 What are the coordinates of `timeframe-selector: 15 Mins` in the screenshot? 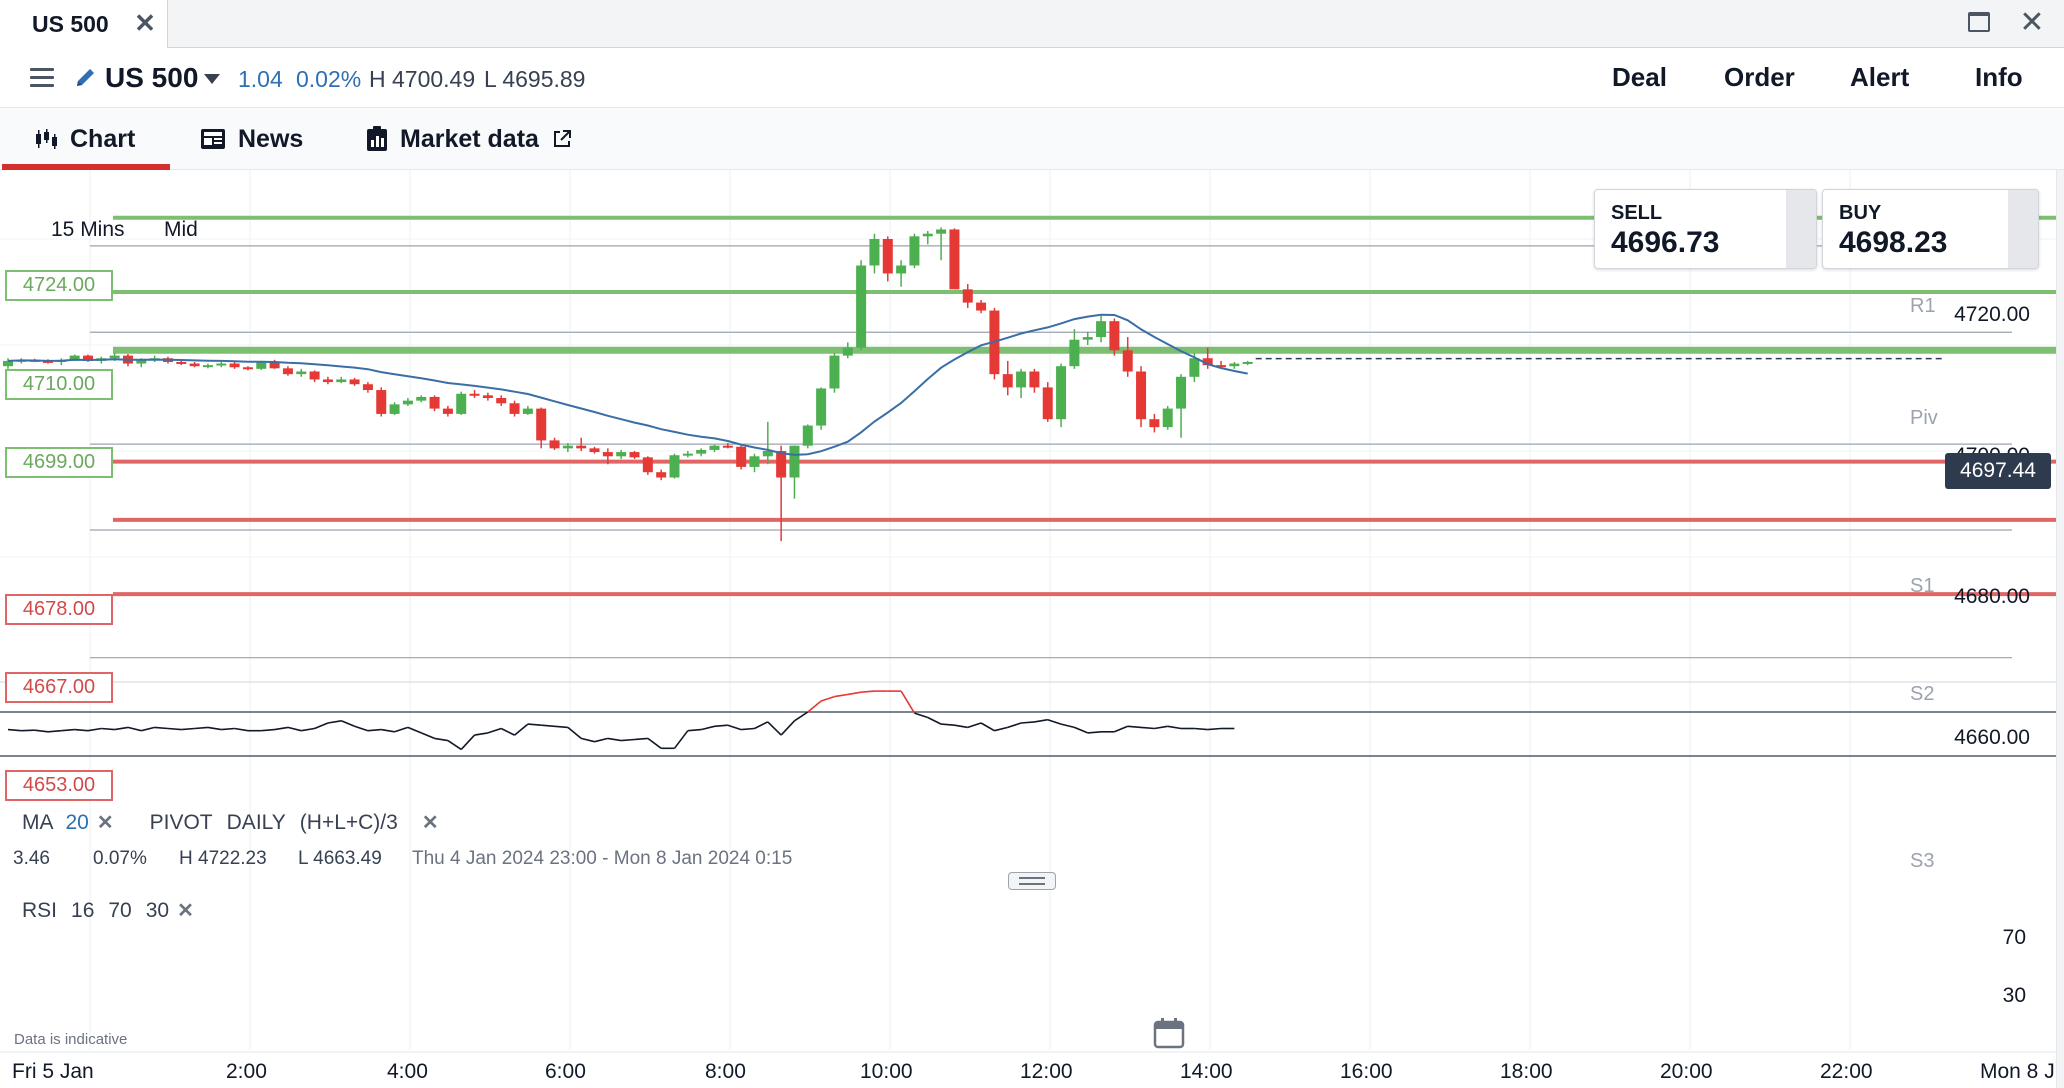 It's located at (88, 230).